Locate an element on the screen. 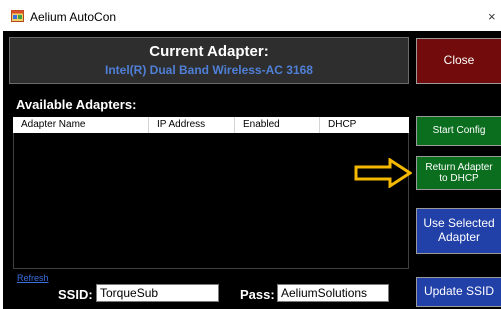 The image size is (501, 309). return-adapter-to-dhcp-button: Return Adapter to DHCP is located at coordinates (458, 173).